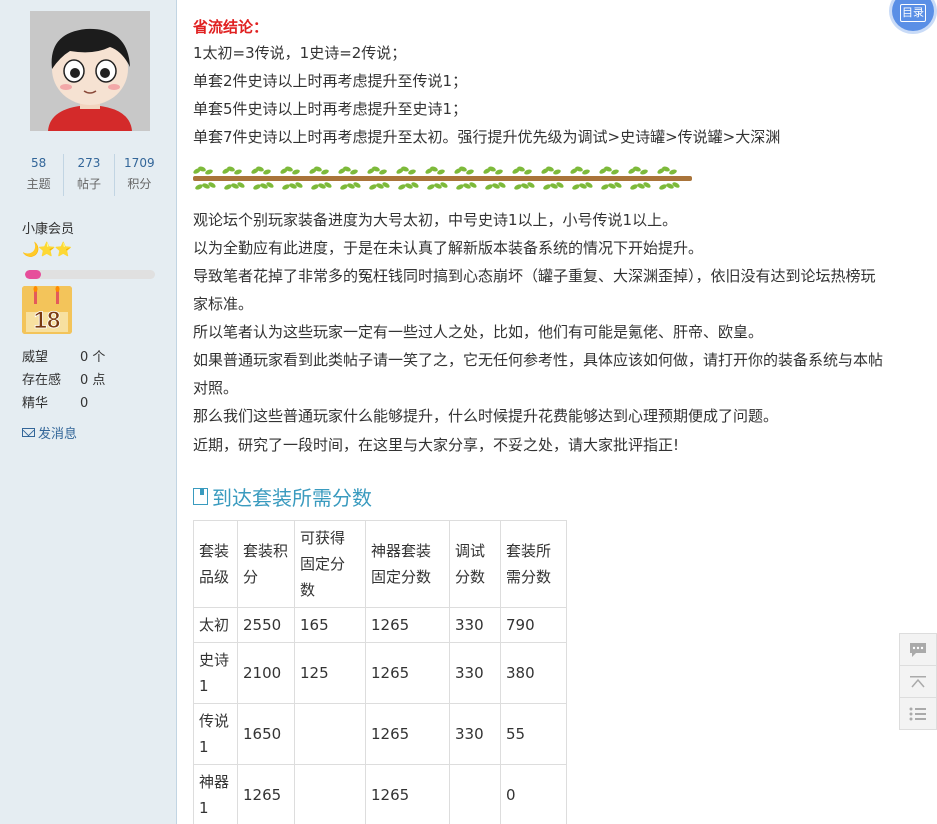 The image size is (937, 824). What do you see at coordinates (48, 227) in the screenshot?
I see `user-group: 小康会员` at bounding box center [48, 227].